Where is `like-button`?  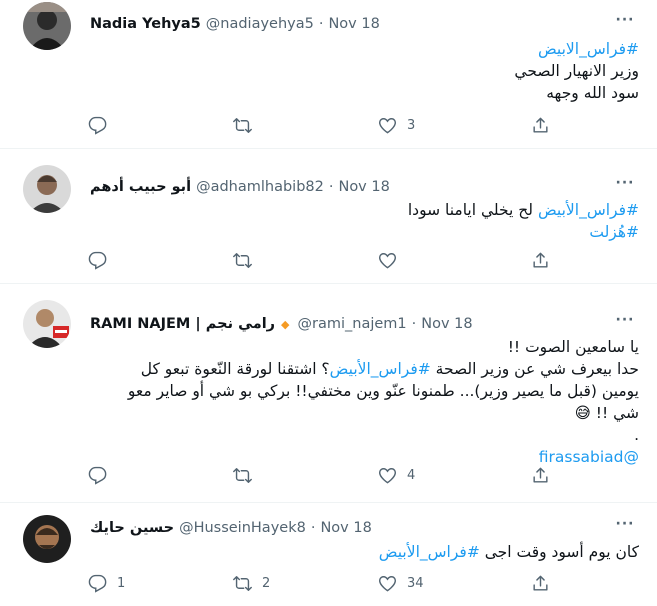
like-button is located at coordinates (392, 260).